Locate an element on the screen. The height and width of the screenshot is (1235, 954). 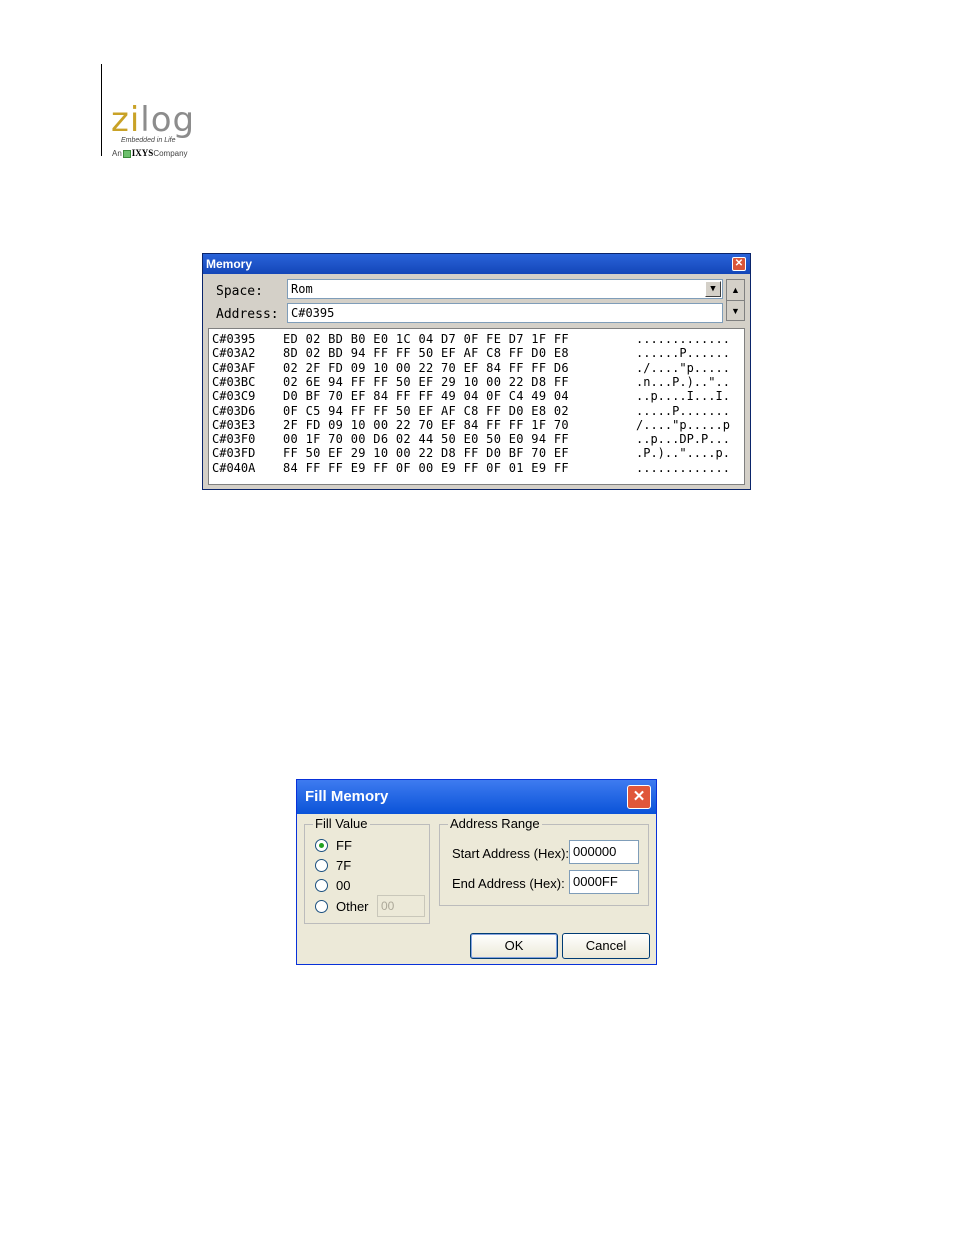
memory-title-bar: Memory ✕ is located at coordinates (476, 264).